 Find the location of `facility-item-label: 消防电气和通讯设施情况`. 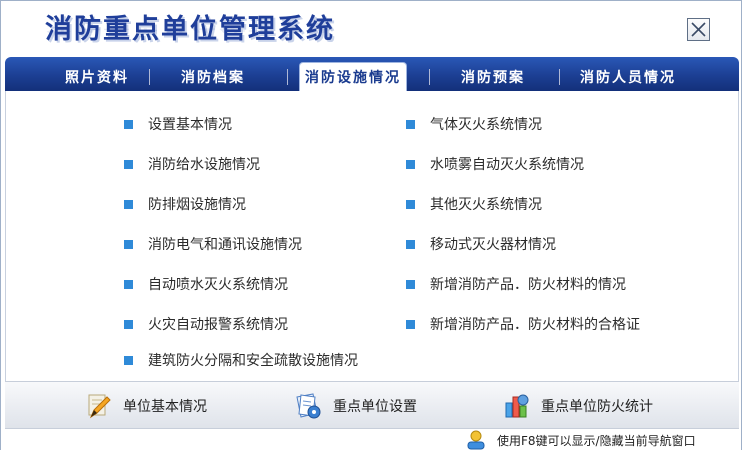

facility-item-label: 消防电气和通讯设施情况 is located at coordinates (225, 245).